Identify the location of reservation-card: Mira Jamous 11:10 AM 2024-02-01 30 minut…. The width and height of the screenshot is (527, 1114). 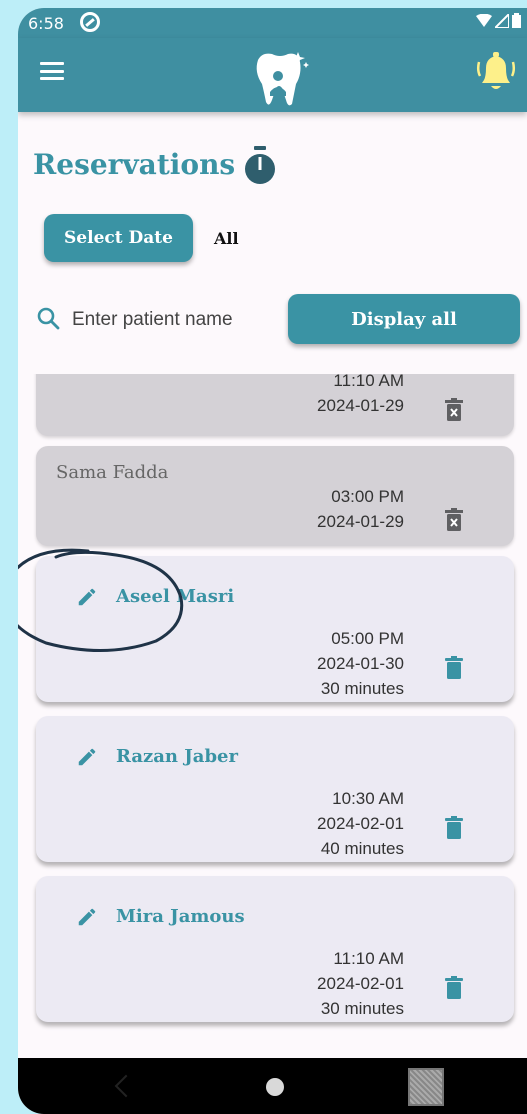
(275, 949).